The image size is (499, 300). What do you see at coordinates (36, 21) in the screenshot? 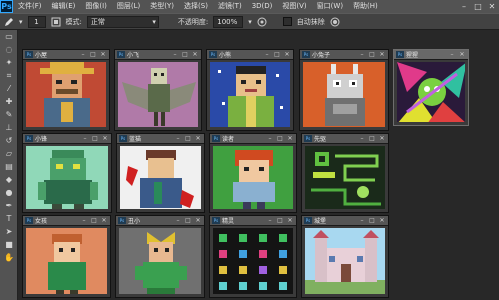
I see `brush-size-picker: 1` at bounding box center [36, 21].